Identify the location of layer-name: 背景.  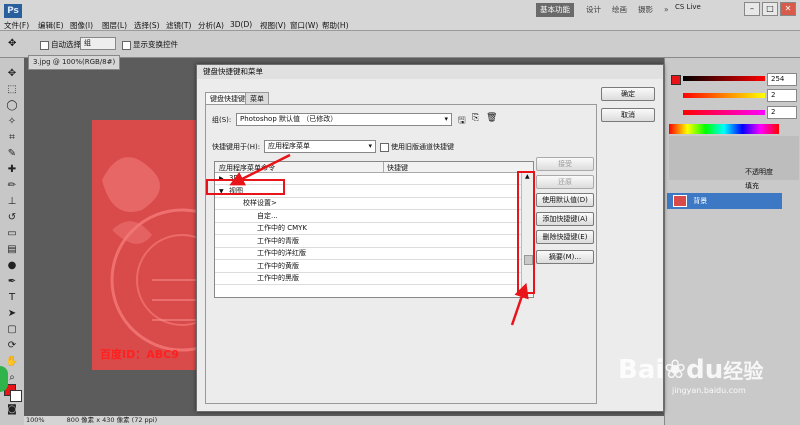
(700, 201).